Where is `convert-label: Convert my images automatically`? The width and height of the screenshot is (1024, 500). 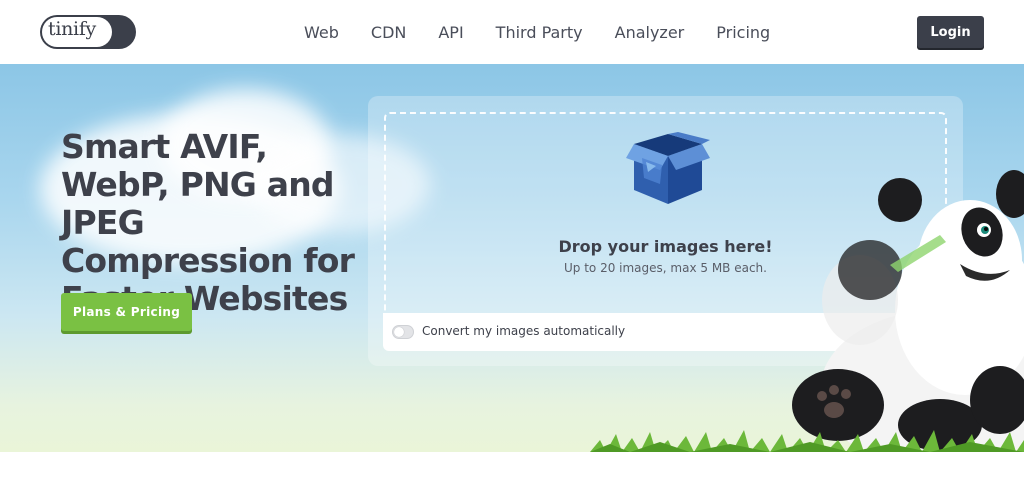
convert-label: Convert my images automatically is located at coordinates (524, 331).